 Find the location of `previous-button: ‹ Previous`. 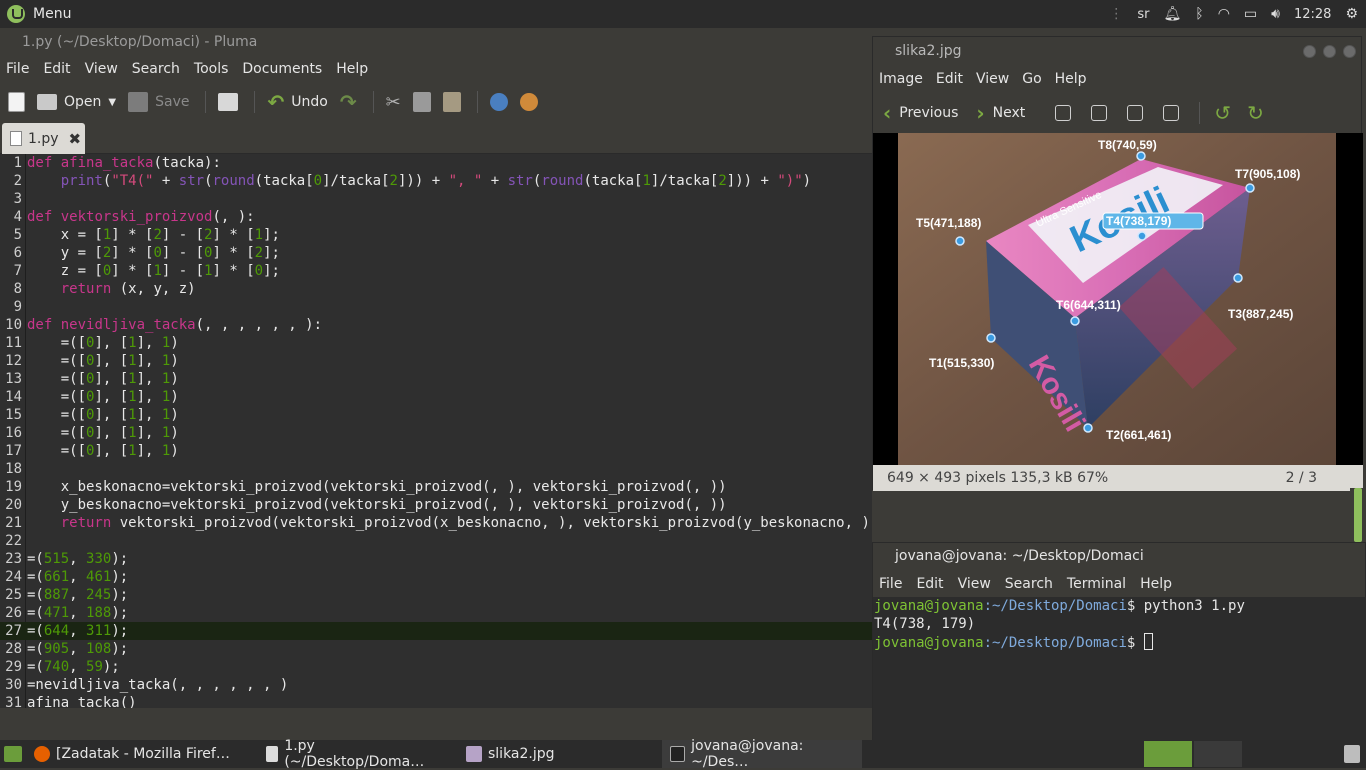

previous-button: ‹ Previous is located at coordinates (920, 113).